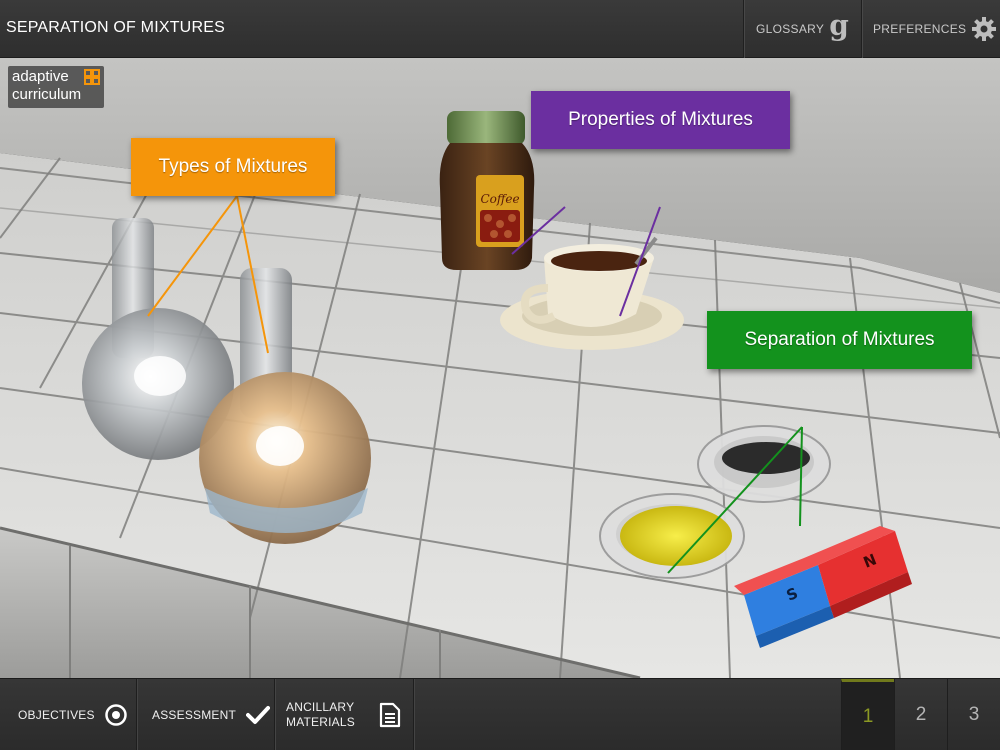 The image size is (1000, 750). Describe the element at coordinates (984, 29) in the screenshot. I see `gear-icon` at that location.